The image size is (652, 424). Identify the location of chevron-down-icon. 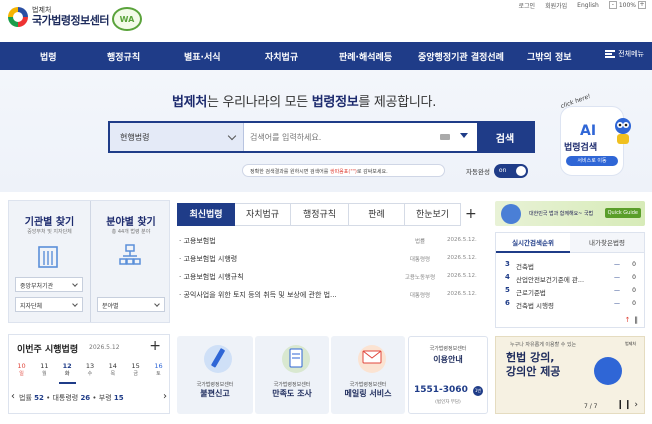
(232, 136).